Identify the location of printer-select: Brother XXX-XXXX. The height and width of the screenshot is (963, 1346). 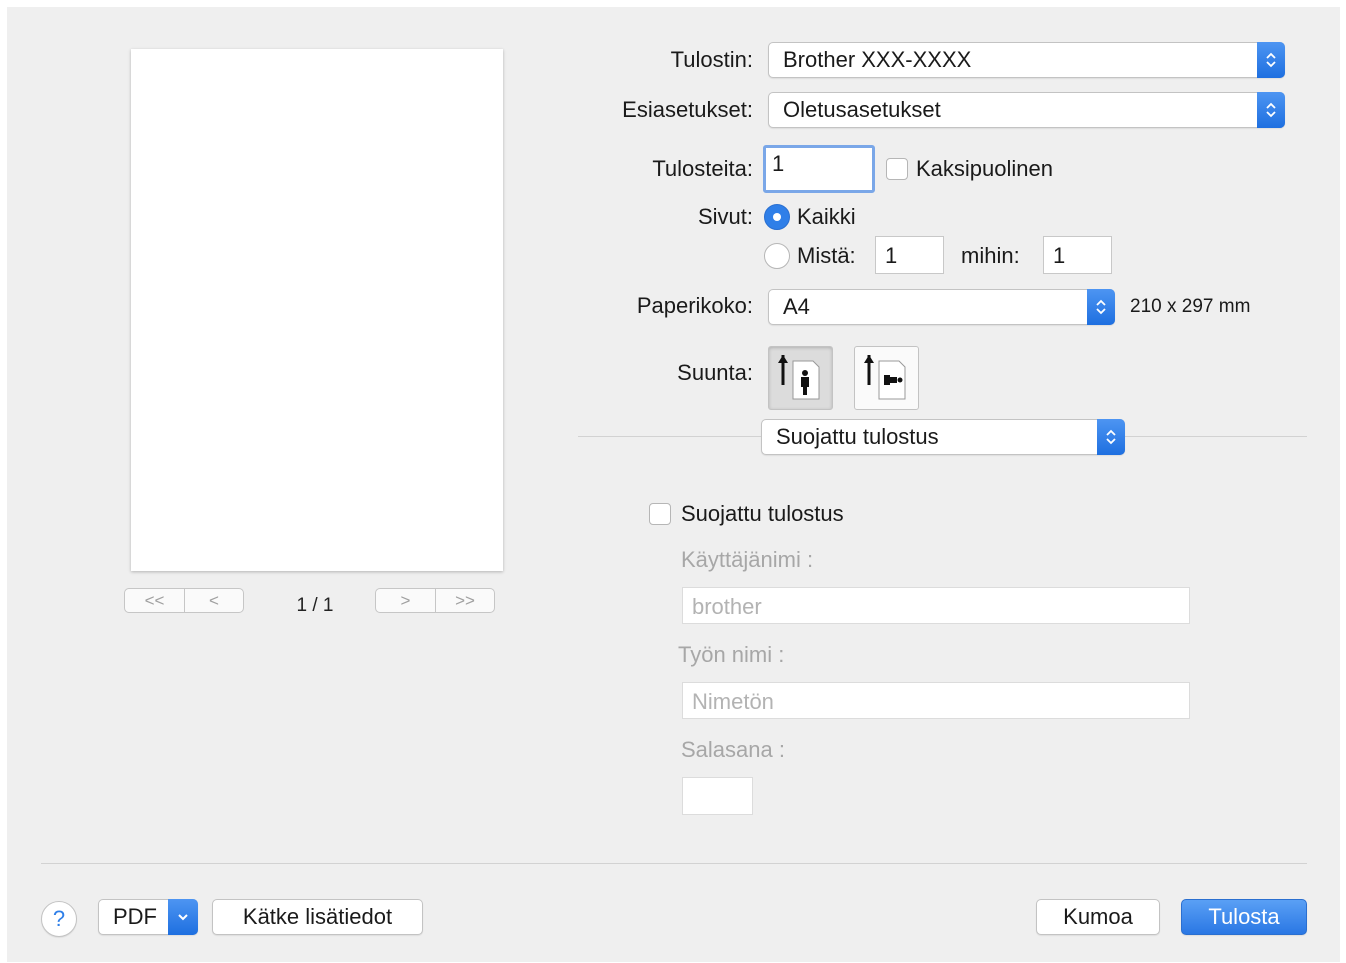
(1026, 60).